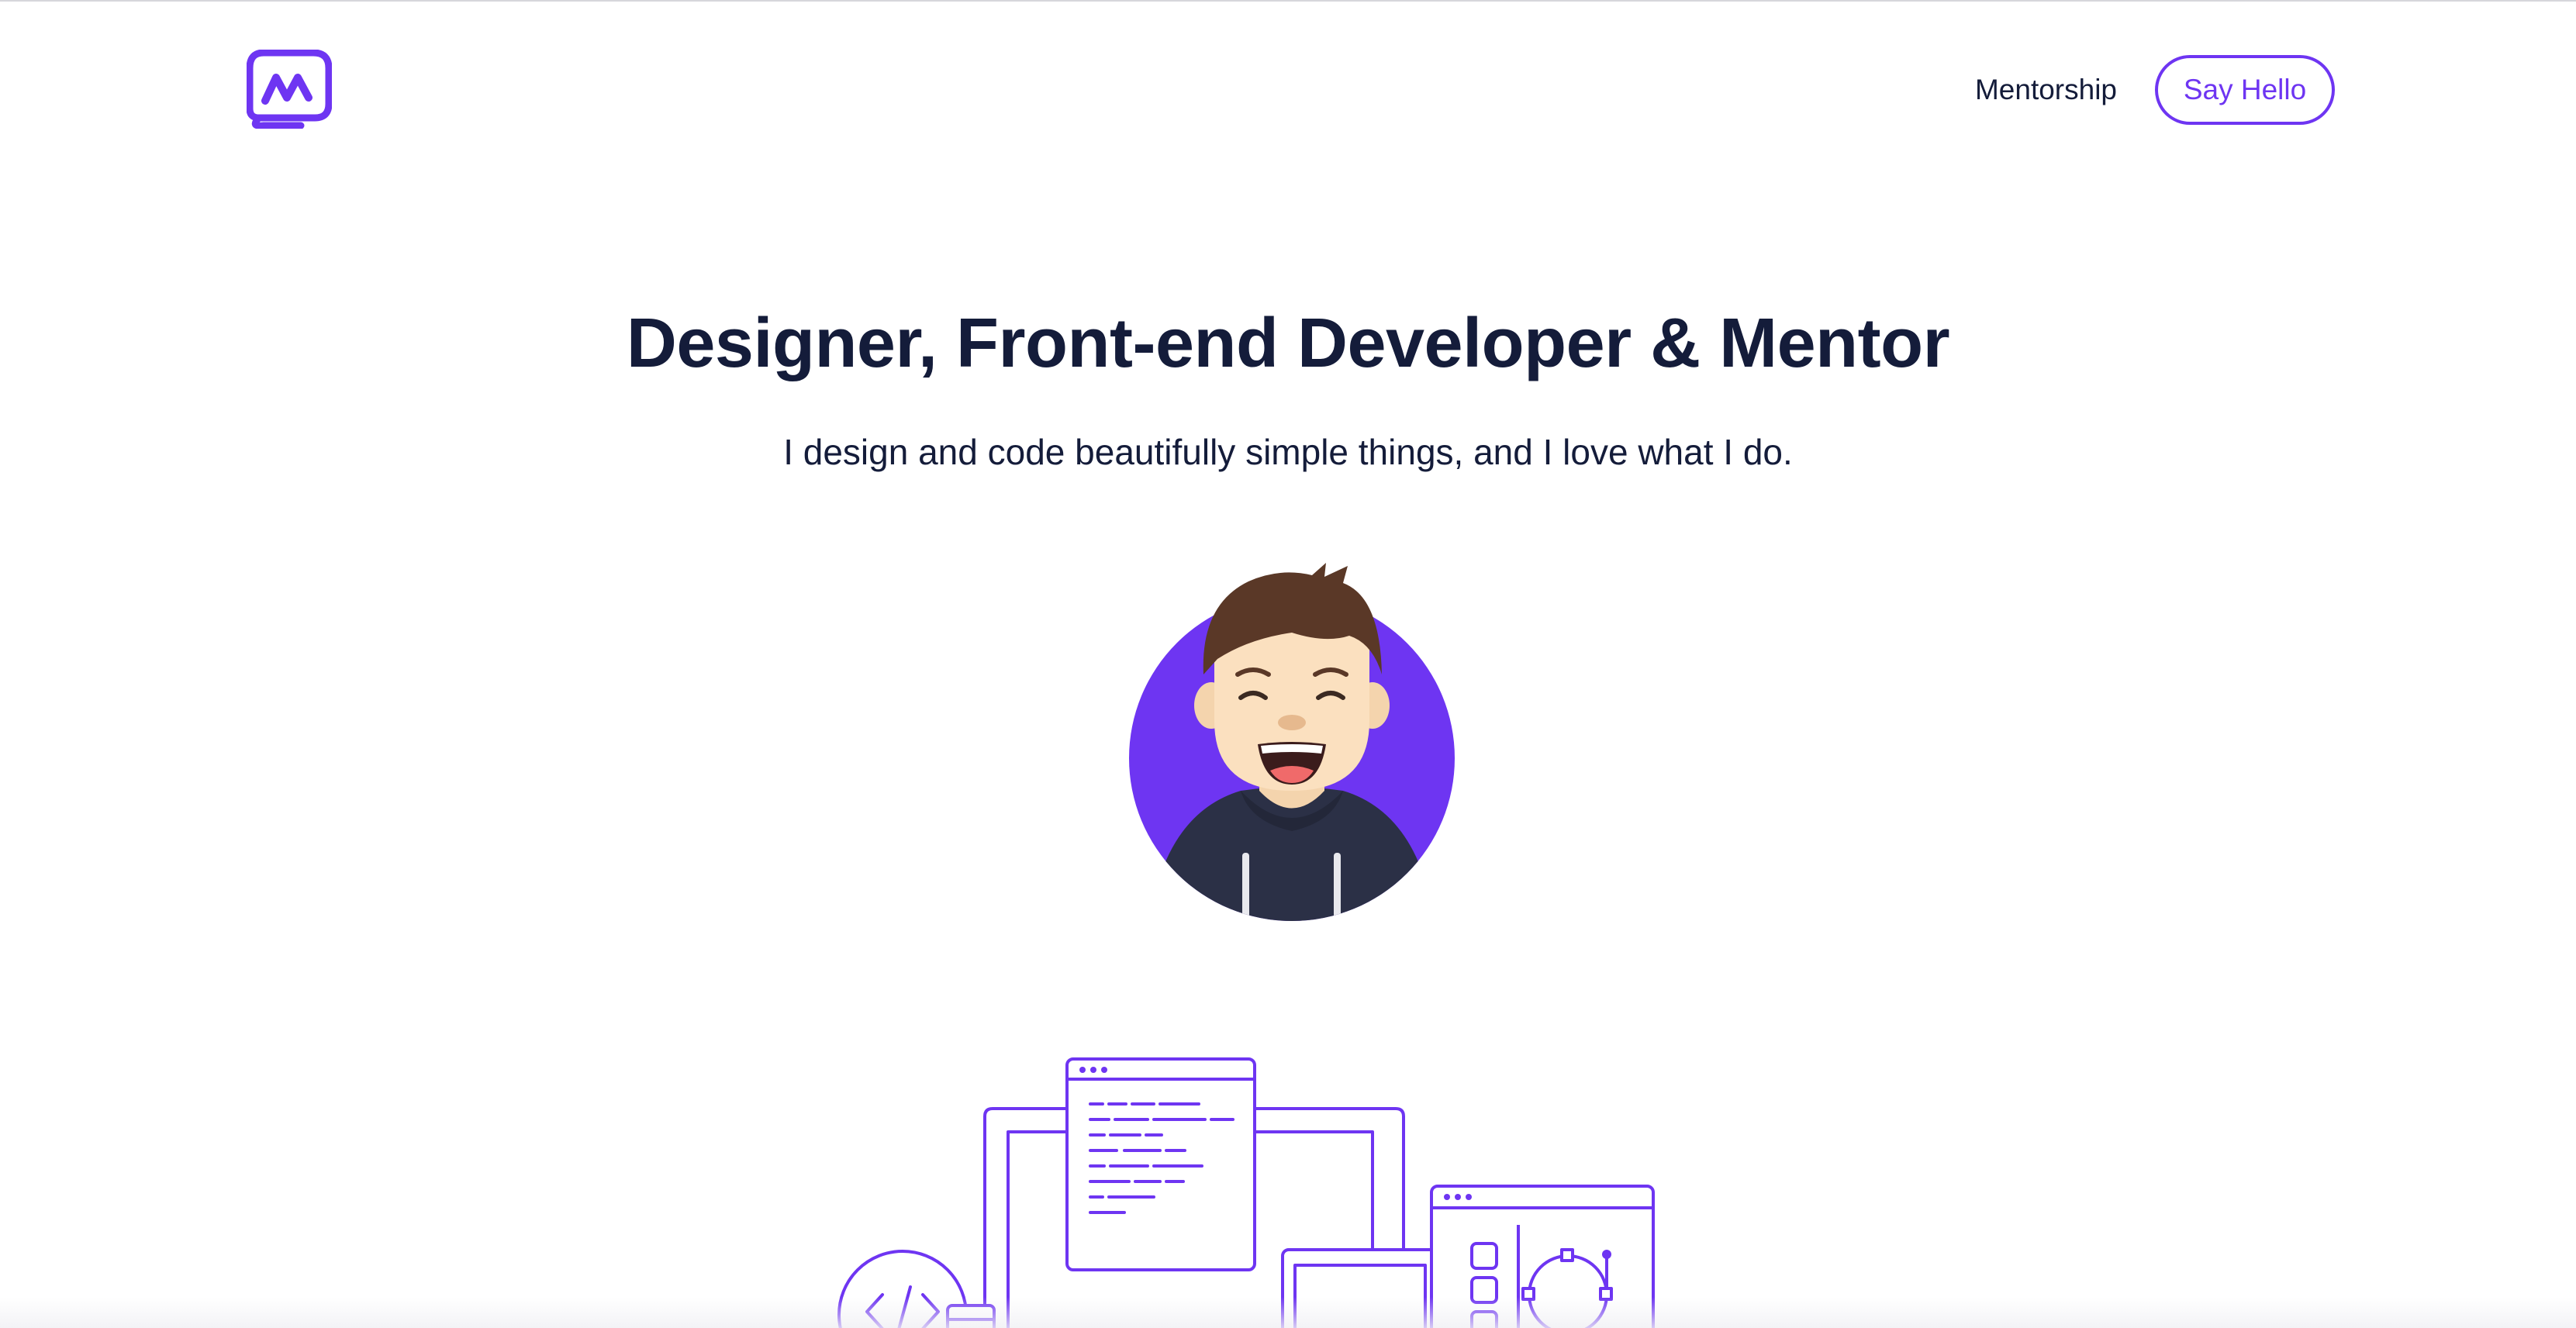 The image size is (2576, 1328). What do you see at coordinates (1288, 1312) in the screenshot?
I see `bottom-fade` at bounding box center [1288, 1312].